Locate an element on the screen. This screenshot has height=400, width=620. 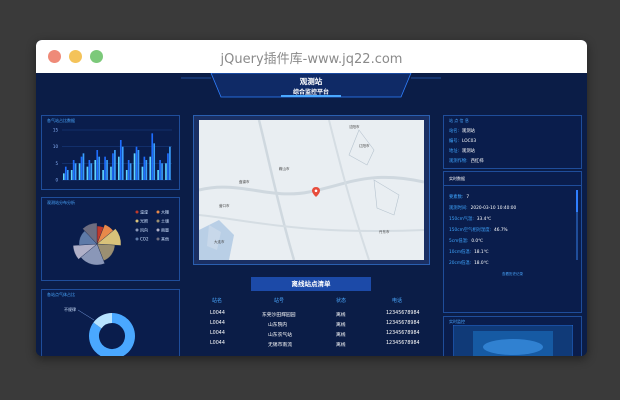
monitor-panel: 实时监控 is located at coordinates (512, 336).